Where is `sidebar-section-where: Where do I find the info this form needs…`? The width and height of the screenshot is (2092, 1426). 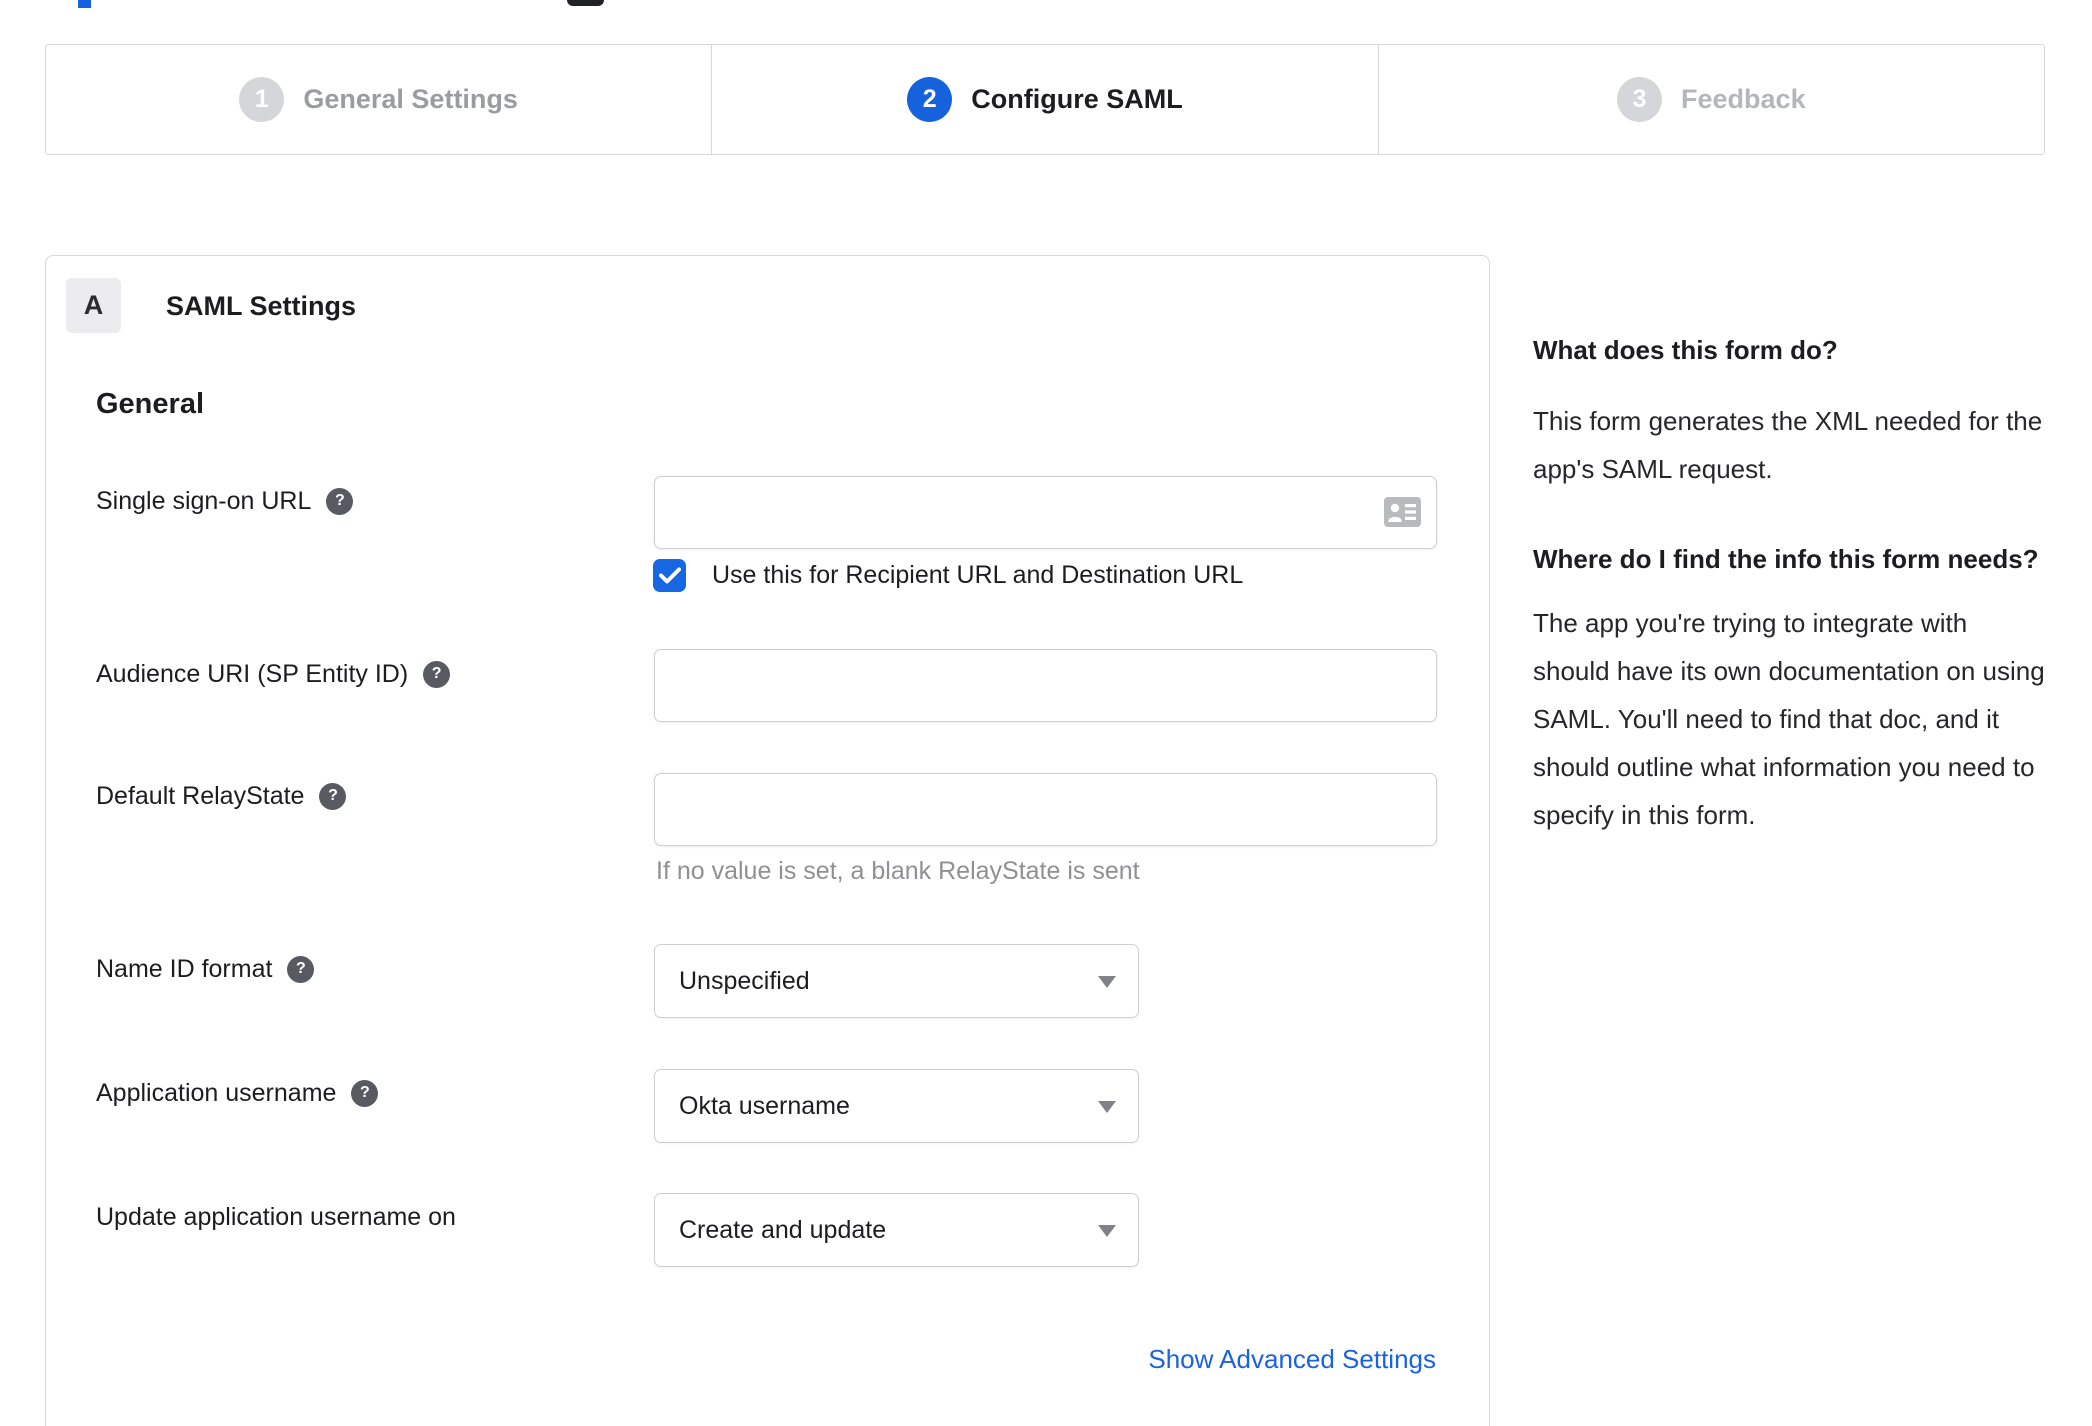 sidebar-section-where: Where do I find the info this form needs… is located at coordinates (1791, 689).